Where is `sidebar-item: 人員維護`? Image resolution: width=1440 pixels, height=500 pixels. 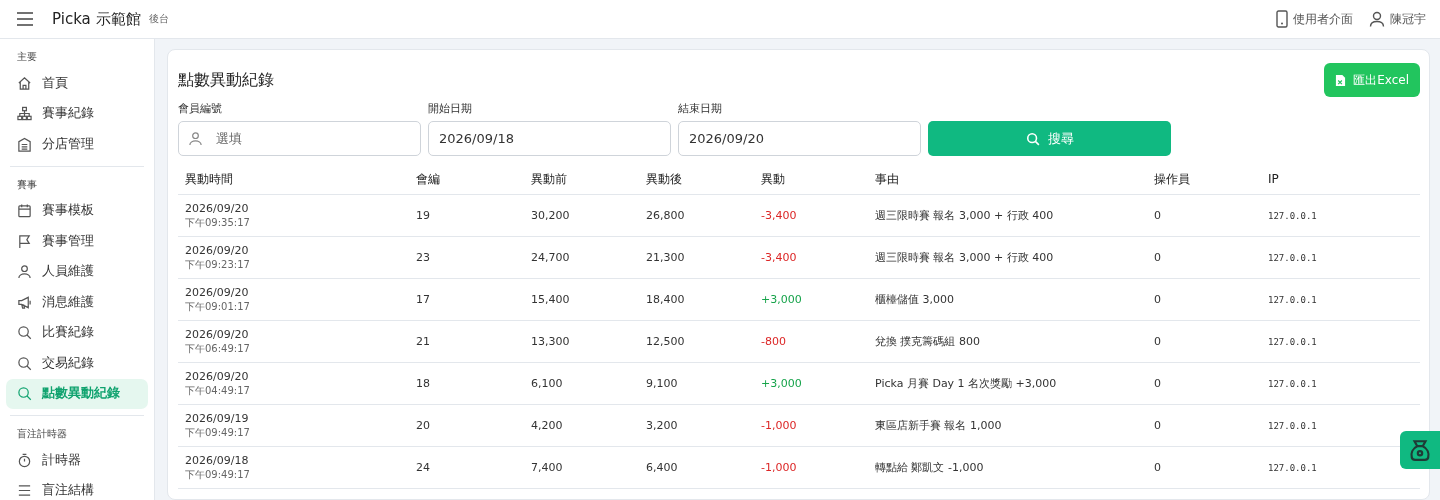 sidebar-item: 人員維護 is located at coordinates (77, 271).